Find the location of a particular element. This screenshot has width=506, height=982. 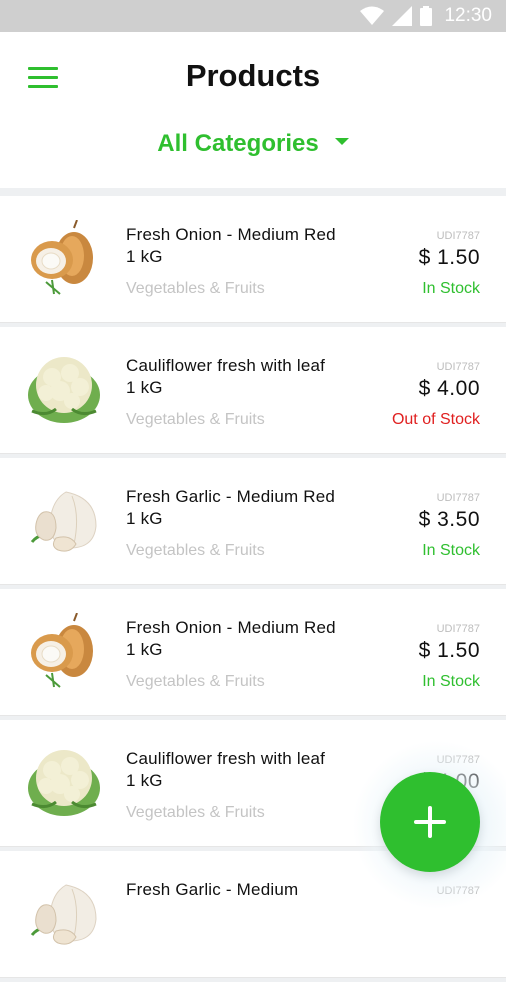

status-bar: 12:30 is located at coordinates (253, 16).